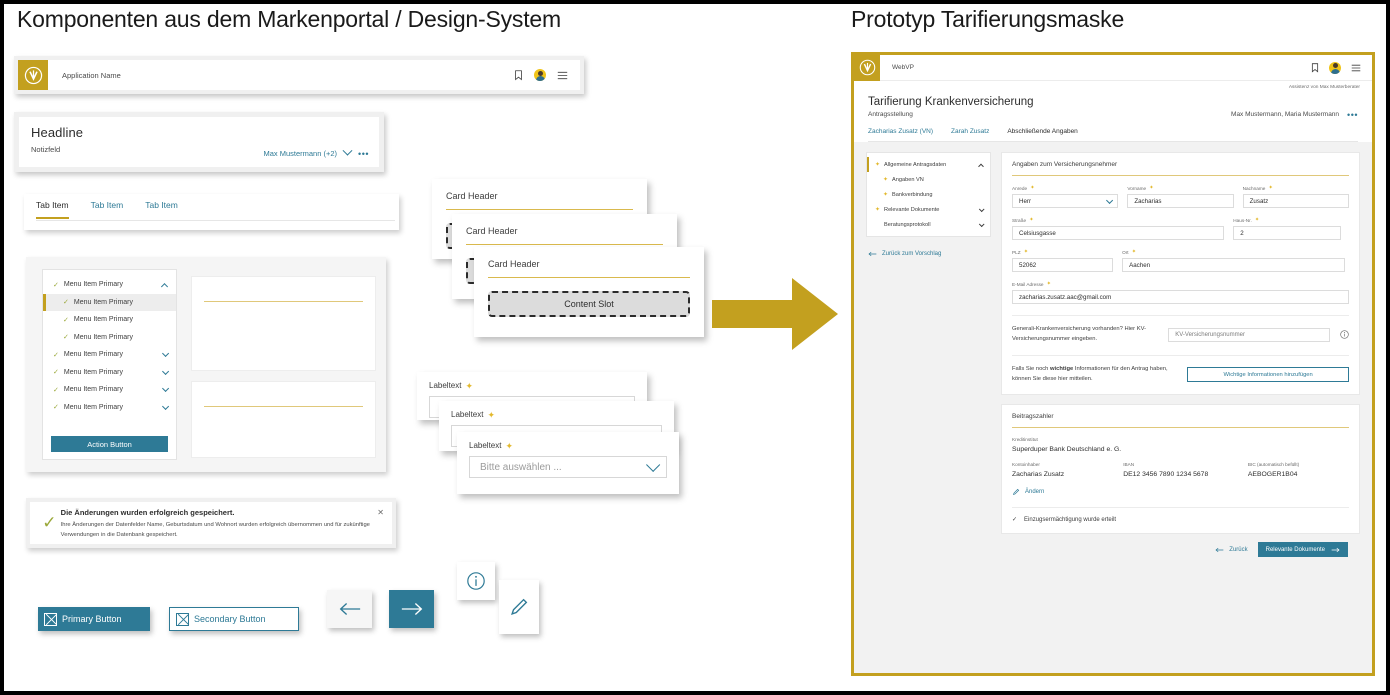 The width and height of the screenshot is (1390, 695). I want to click on field-label: Vorname, so click(1137, 188).